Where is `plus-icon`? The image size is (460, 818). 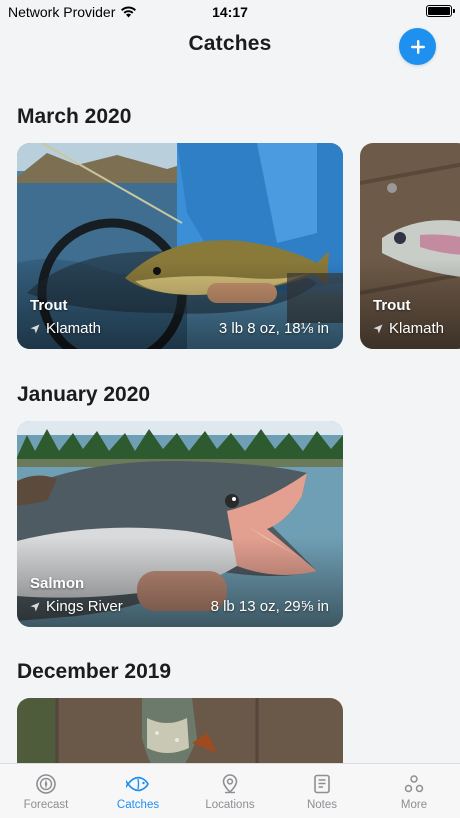 plus-icon is located at coordinates (417, 46).